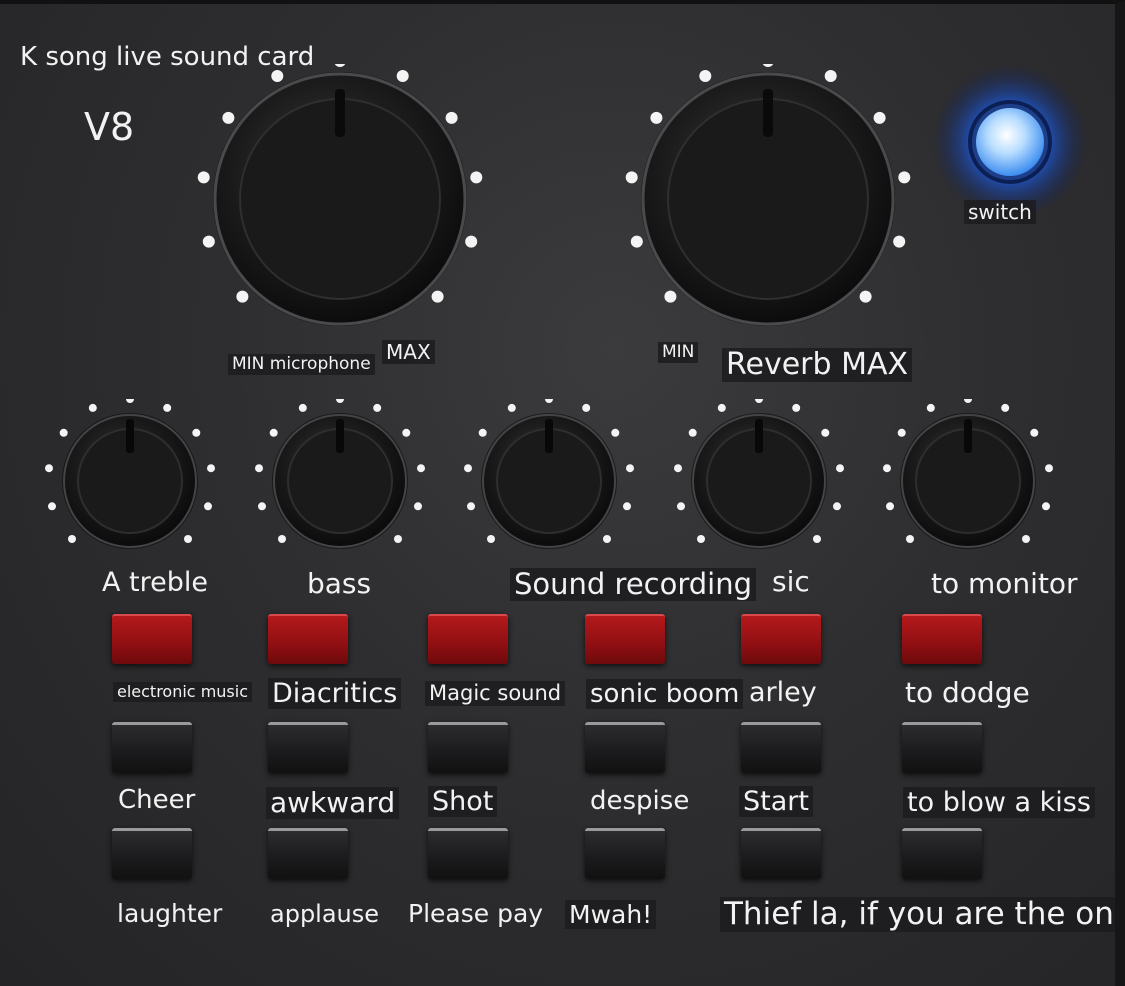  I want to click on treble-label: A treble, so click(155, 582).